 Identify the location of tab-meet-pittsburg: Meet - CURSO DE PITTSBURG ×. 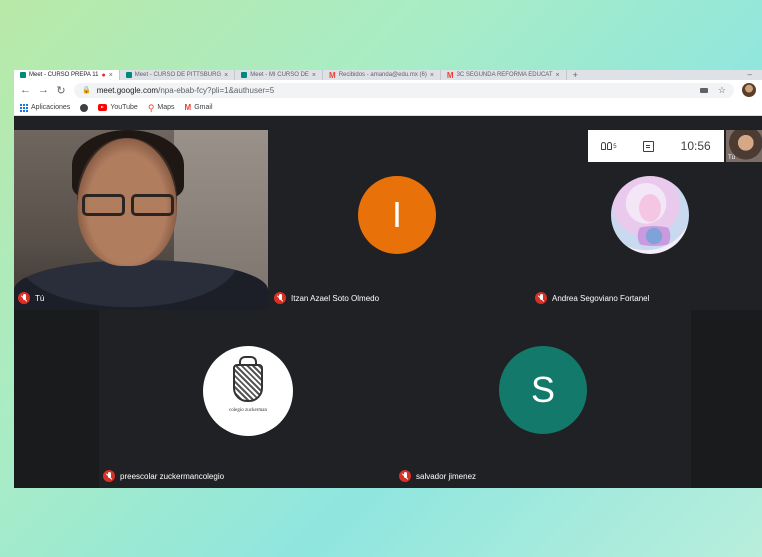
(178, 75).